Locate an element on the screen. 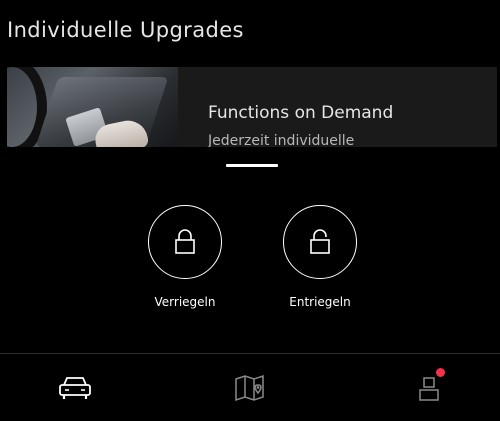  lock-button is located at coordinates (185, 242).